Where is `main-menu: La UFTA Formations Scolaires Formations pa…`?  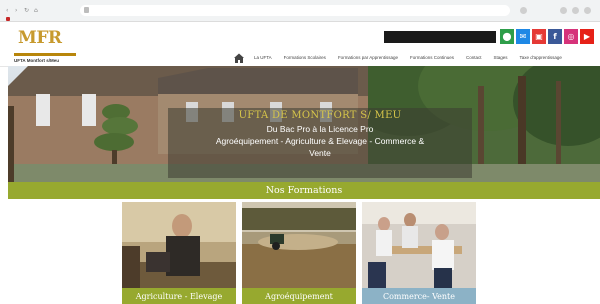
main-menu: La UFTA Formations Scolaires Formations pa… is located at coordinates (414, 58).